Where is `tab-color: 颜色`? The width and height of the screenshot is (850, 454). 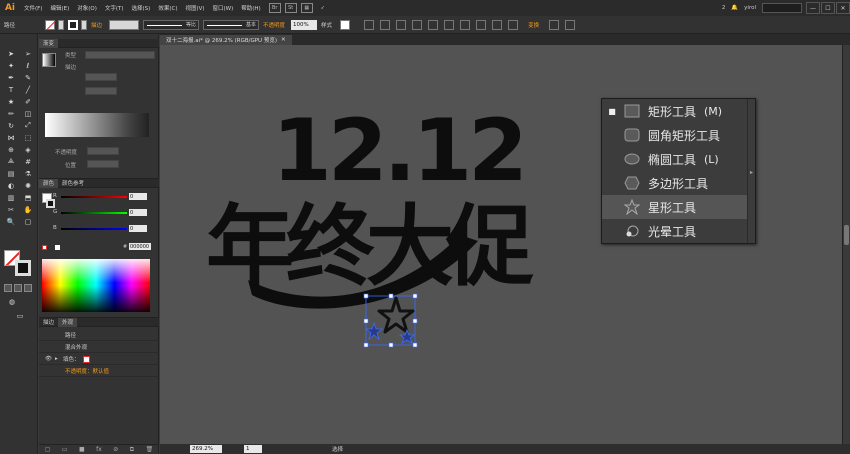
tab-color: 颜色 is located at coordinates (49, 183).